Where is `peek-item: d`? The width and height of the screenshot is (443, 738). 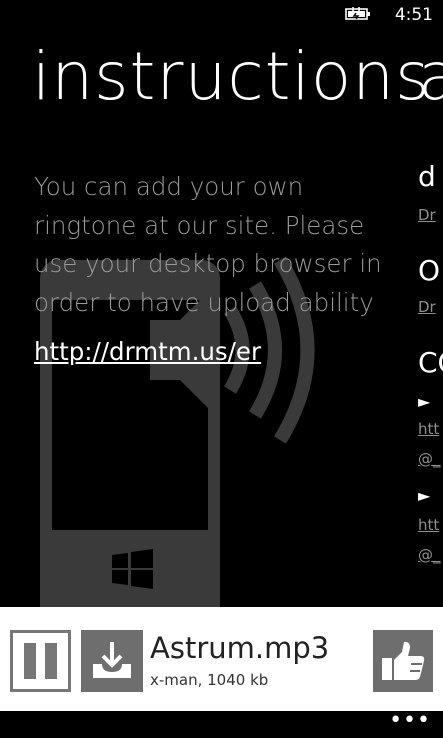 peek-item: d is located at coordinates (427, 176).